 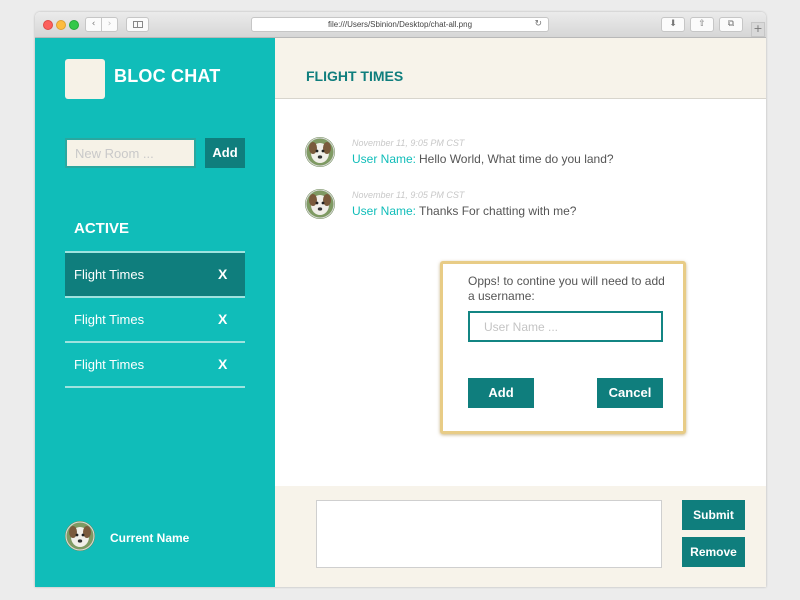 What do you see at coordinates (355, 76) in the screenshot?
I see `room-title: FLIGHT TIMES` at bounding box center [355, 76].